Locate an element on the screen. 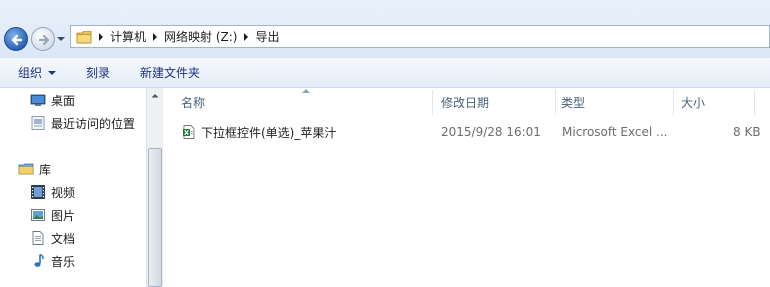 The width and height of the screenshot is (770, 287). navigation-pane: 桌面 最近访问的位置 库 视频 图片 文档 音乐 is located at coordinates (73, 187).